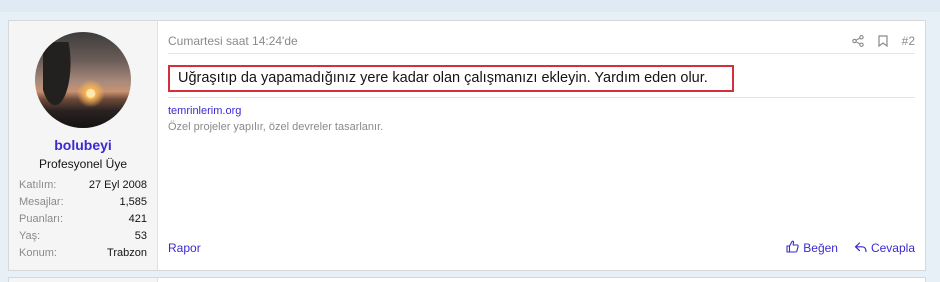 Image resolution: width=940 pixels, height=282 pixels. What do you see at coordinates (857, 40) in the screenshot?
I see `share-icon` at bounding box center [857, 40].